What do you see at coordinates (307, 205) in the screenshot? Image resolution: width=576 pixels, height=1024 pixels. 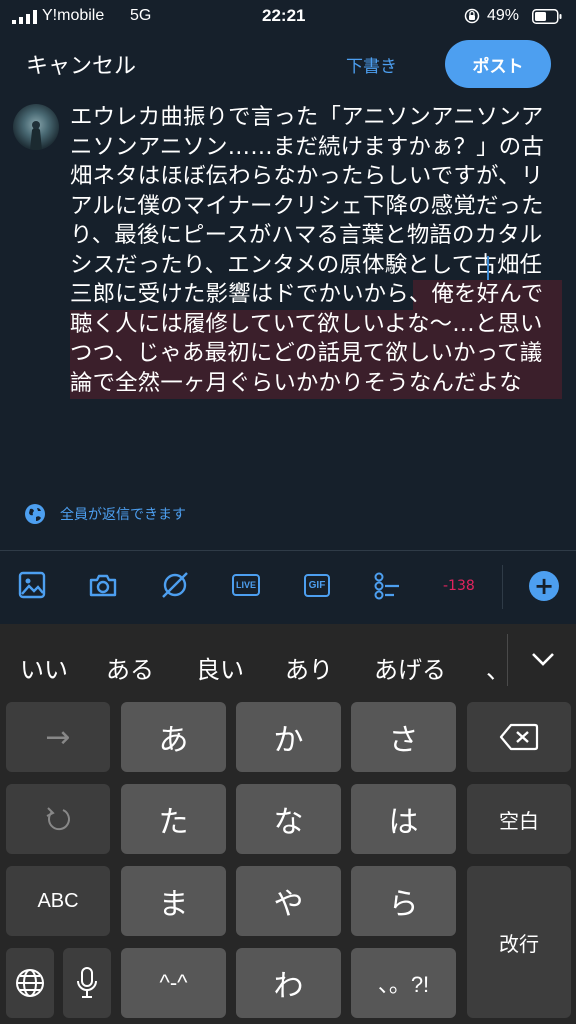 I see `tweet-line: アルに僕のマイナークリシェ下降の感覚だった` at bounding box center [307, 205].